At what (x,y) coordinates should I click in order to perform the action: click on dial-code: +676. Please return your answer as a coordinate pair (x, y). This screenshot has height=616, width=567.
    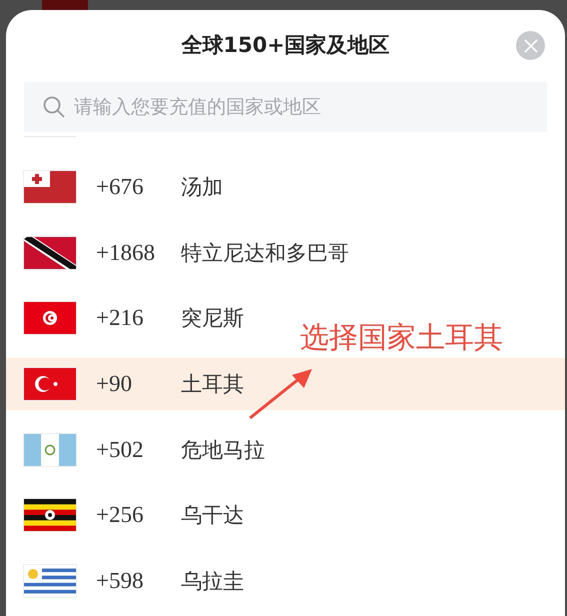
    Looking at the image, I should click on (120, 187).